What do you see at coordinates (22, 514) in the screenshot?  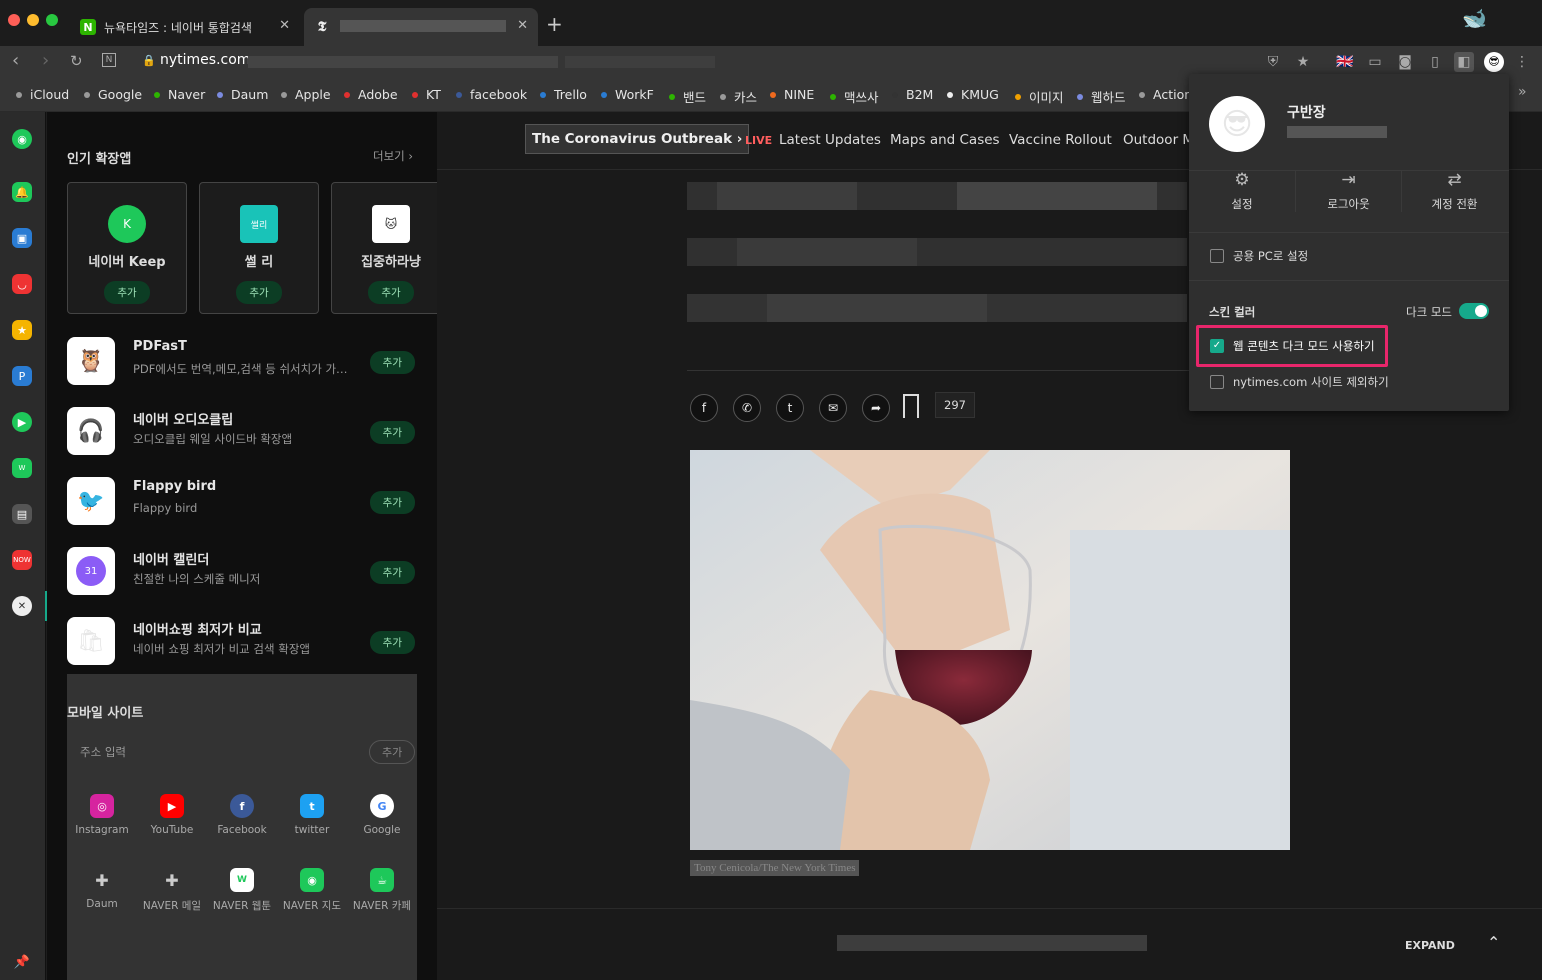 I see `sidebar-memo-icon: ▤` at bounding box center [22, 514].